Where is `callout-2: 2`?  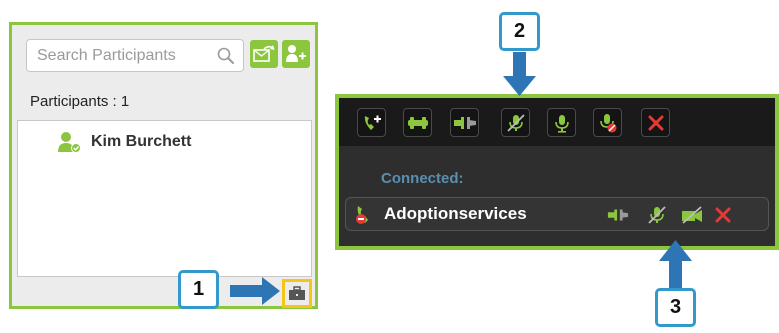 callout-2: 2 is located at coordinates (519, 31).